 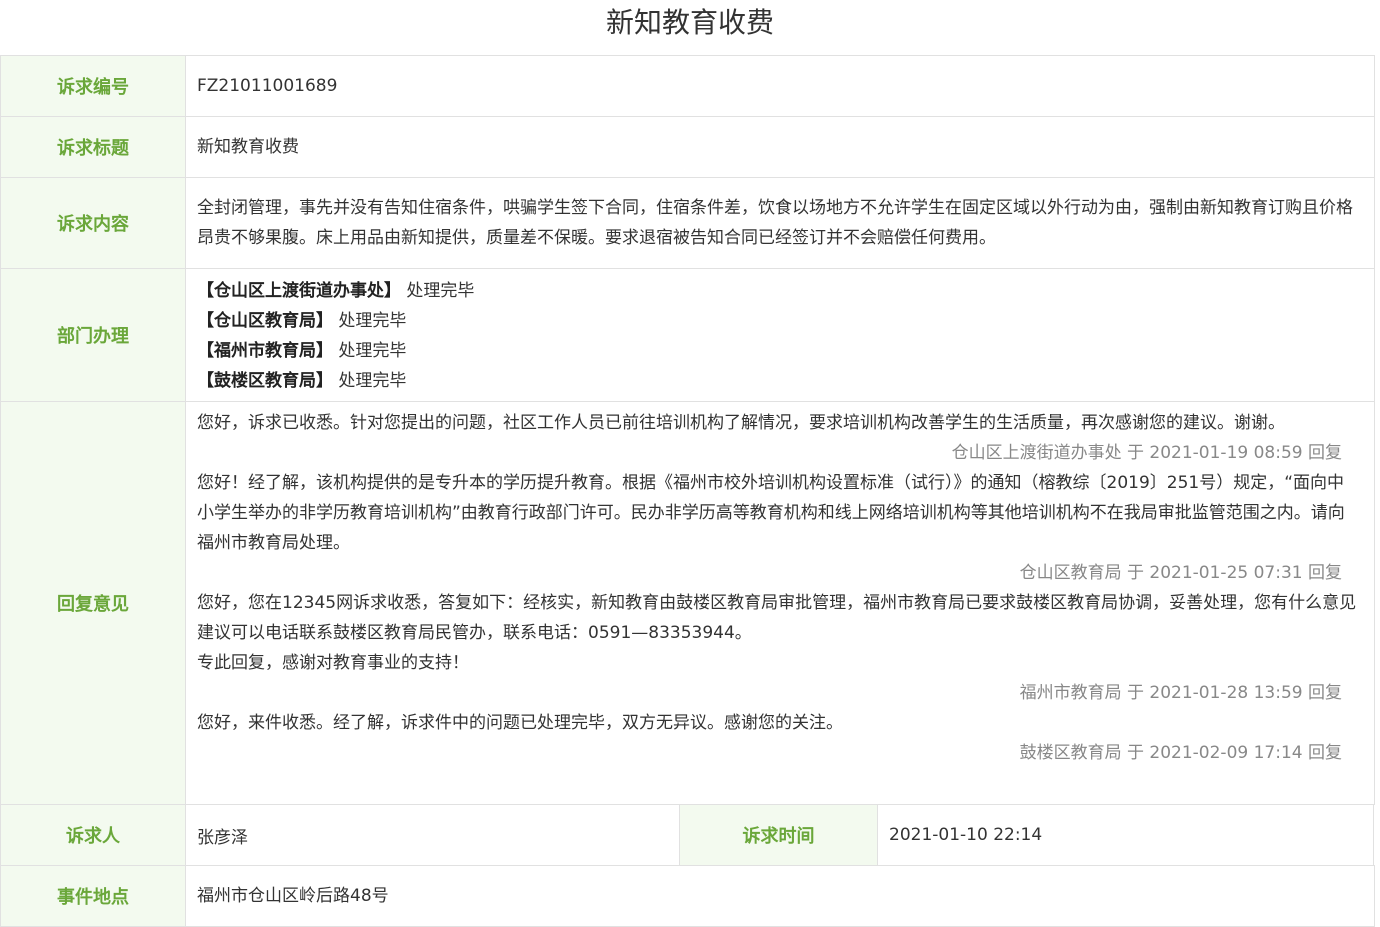 What do you see at coordinates (520, 723) in the screenshot?
I see `reply-text: 您好，来件收悉。经了解，诉求件中的问题已处理完毕，双方无异议。感谢您的关注。` at bounding box center [520, 723].